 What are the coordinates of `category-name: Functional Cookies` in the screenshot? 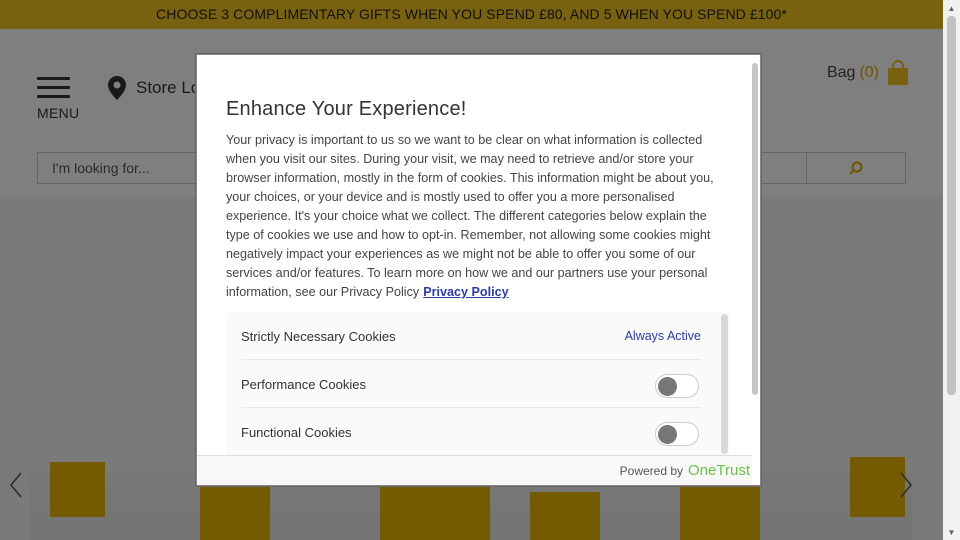 It's located at (296, 432).